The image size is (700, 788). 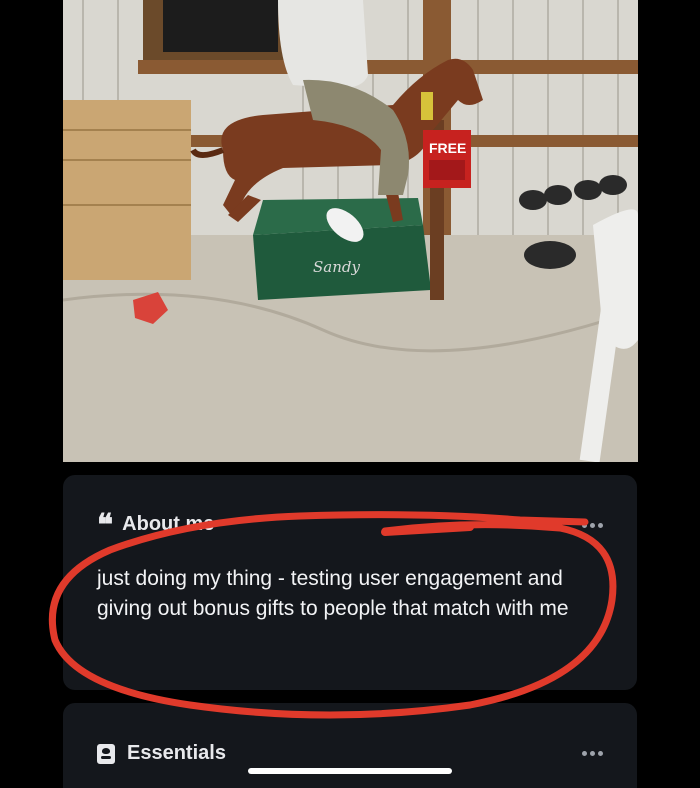 I want to click on more-dots-icon, so click(x=592, y=525).